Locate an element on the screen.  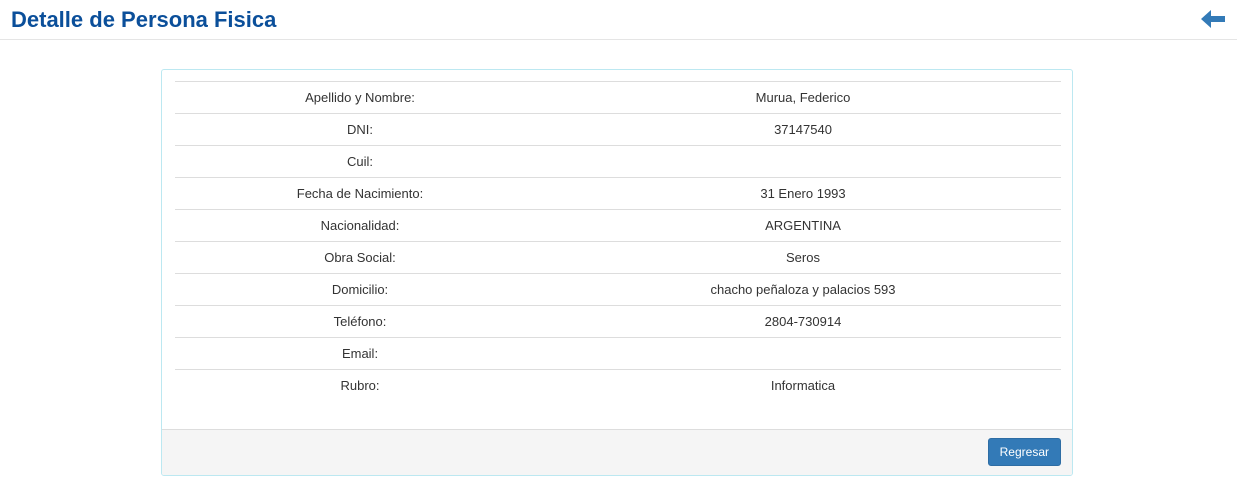
page-title: Detalle de Persona Fisica is located at coordinates (144, 19).